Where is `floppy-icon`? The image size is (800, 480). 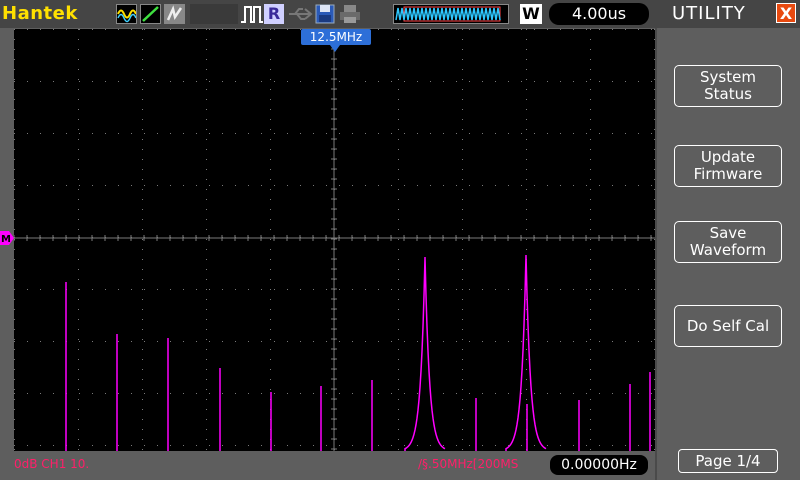
floppy-icon is located at coordinates (325, 14).